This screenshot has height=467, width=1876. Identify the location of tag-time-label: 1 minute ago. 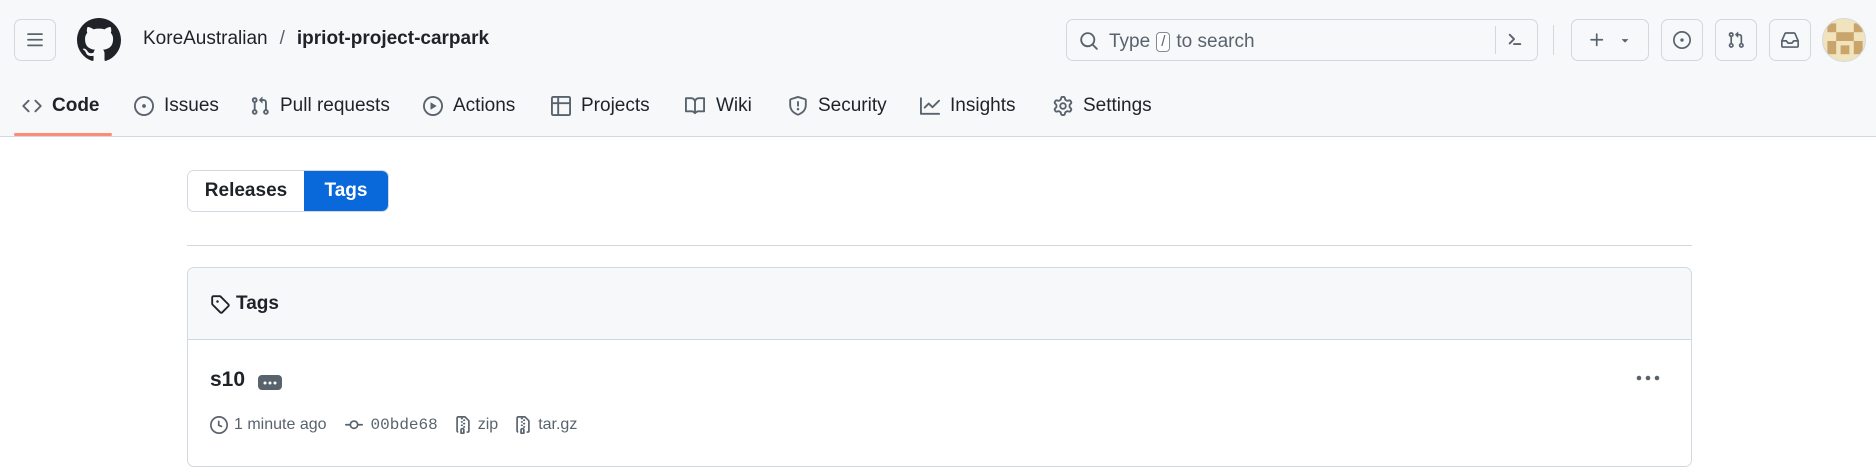
(280, 424).